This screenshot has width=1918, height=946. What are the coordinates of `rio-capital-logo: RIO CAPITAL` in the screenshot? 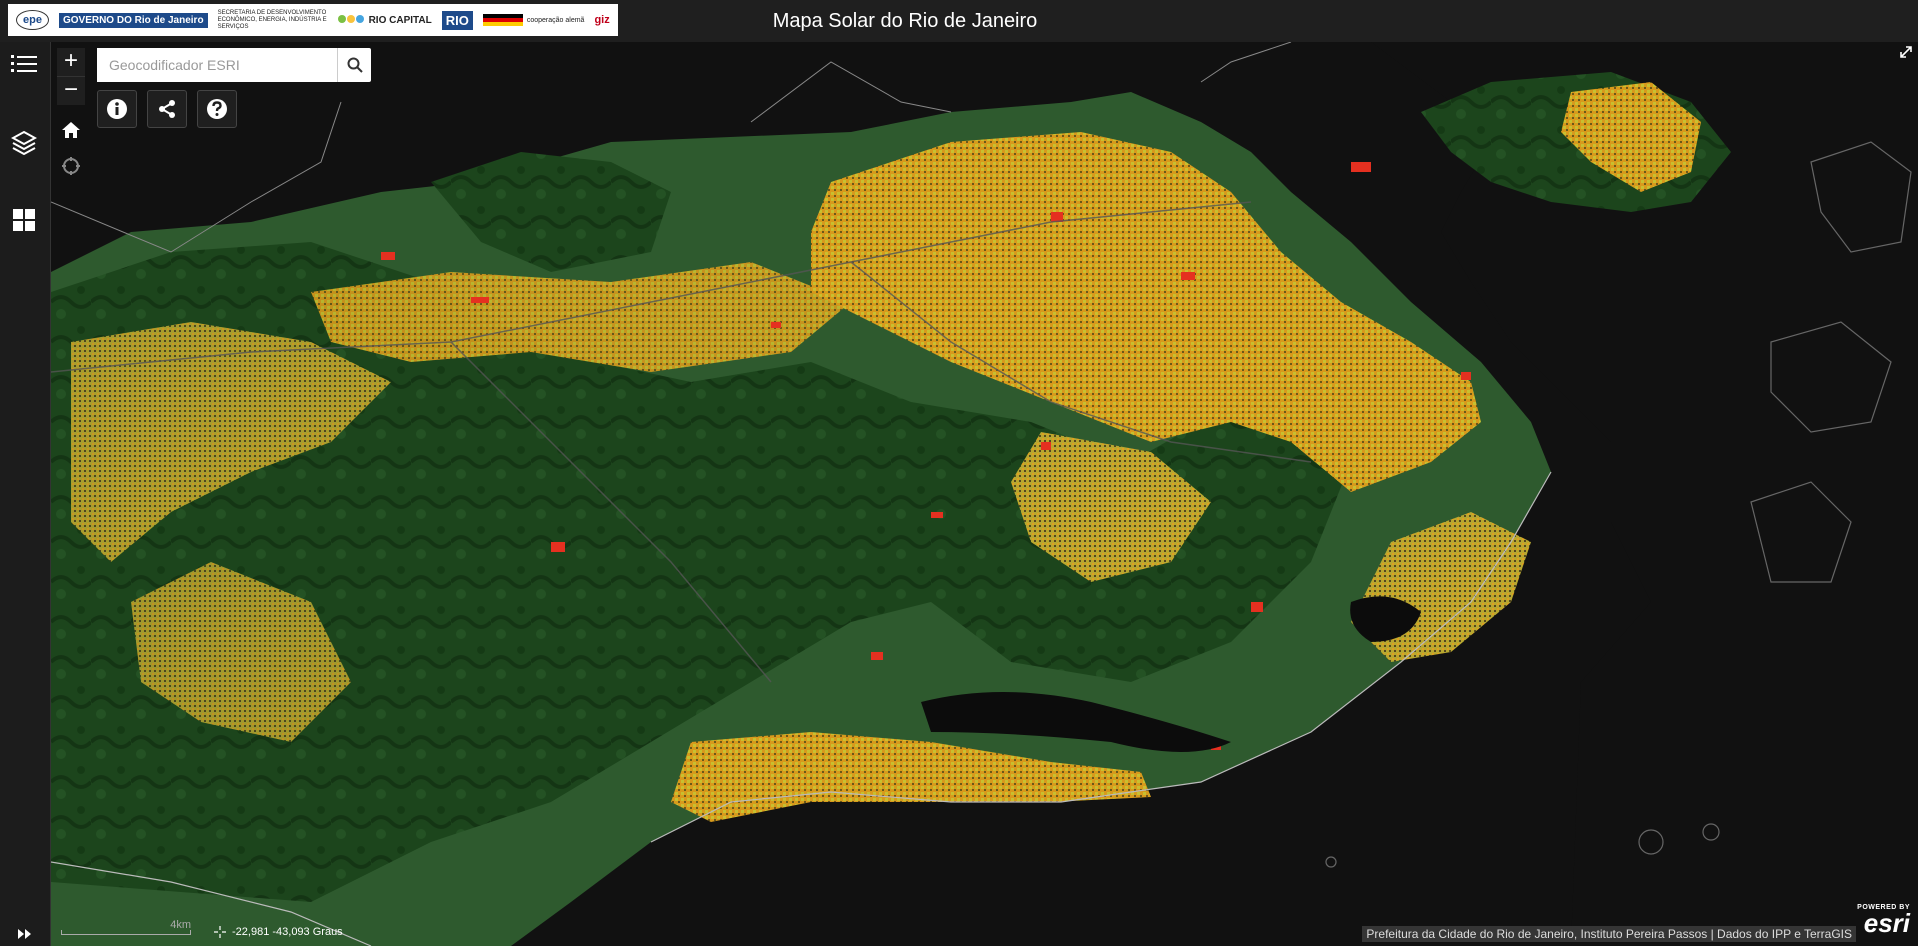 It's located at (384, 20).